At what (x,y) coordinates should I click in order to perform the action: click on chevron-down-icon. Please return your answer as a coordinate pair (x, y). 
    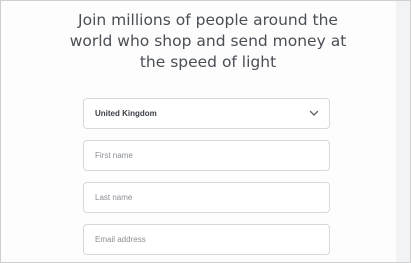
    Looking at the image, I should click on (314, 113).